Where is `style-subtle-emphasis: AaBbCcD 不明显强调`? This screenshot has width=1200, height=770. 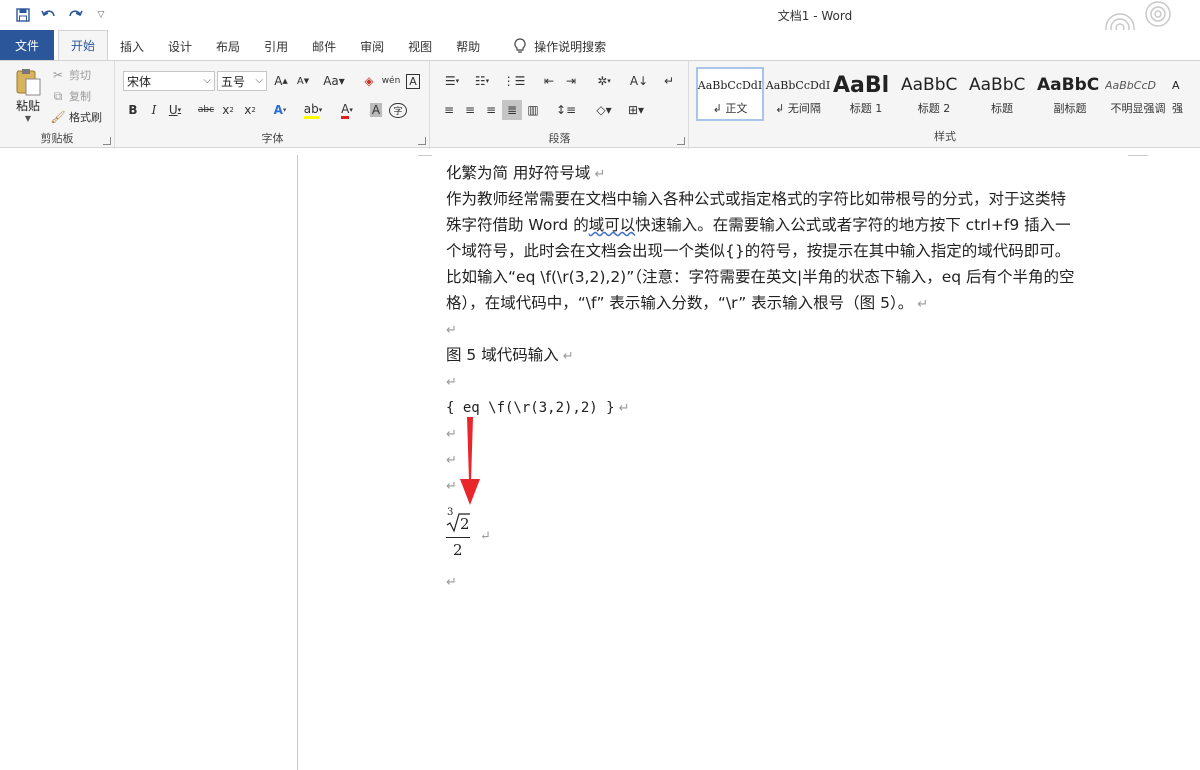
style-subtle-emphasis: AaBbCcD 不明显强调 is located at coordinates (1138, 94).